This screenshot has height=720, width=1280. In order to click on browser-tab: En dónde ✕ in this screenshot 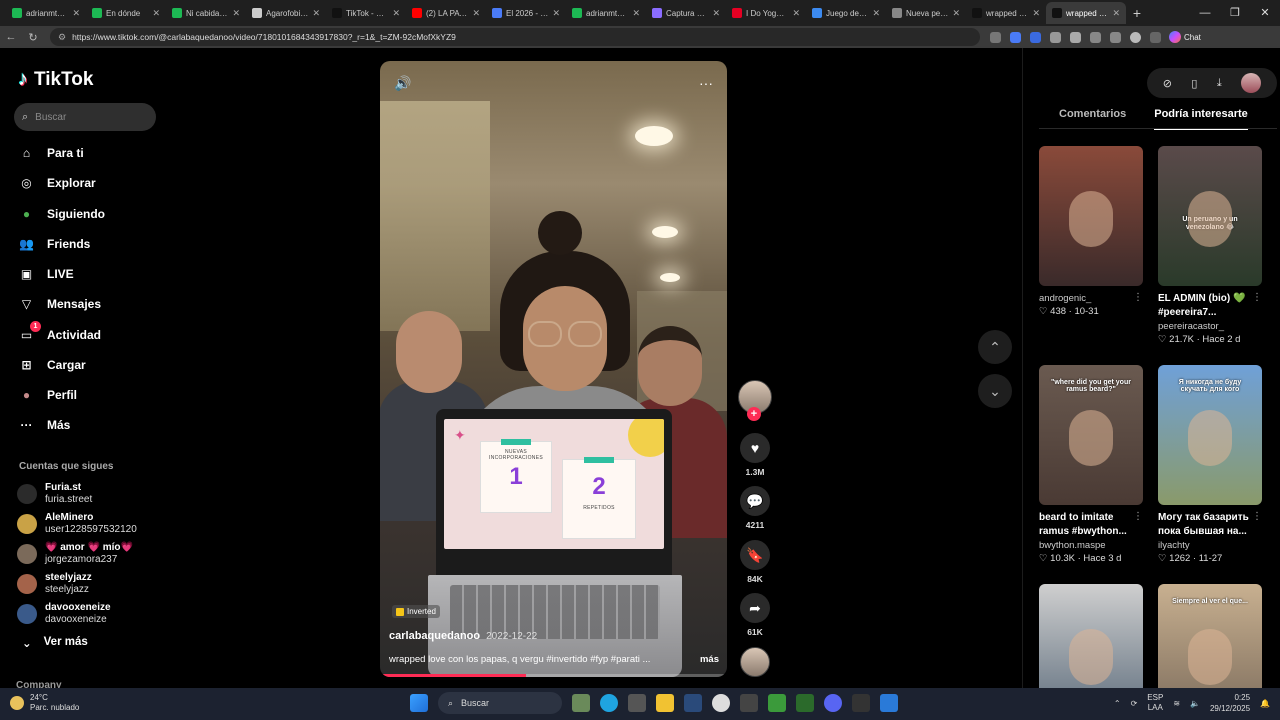, I will do `click(126, 13)`.